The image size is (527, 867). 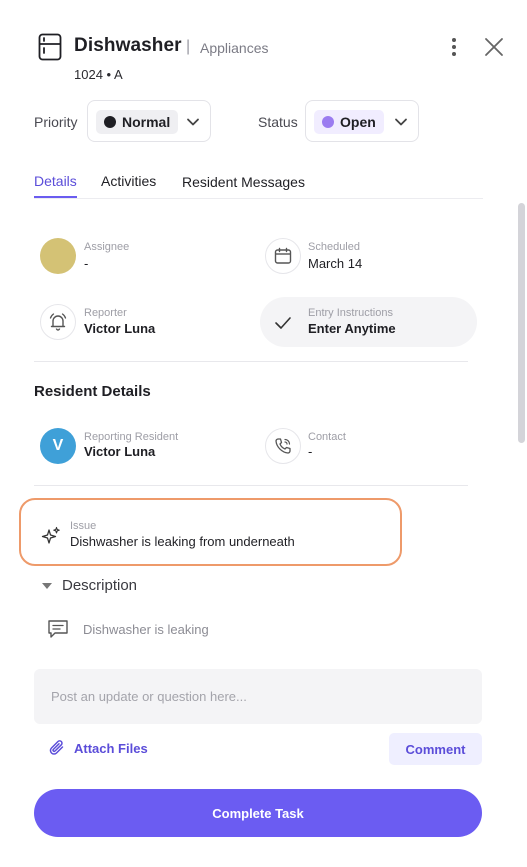 I want to click on message-icon, so click(x=58, y=629).